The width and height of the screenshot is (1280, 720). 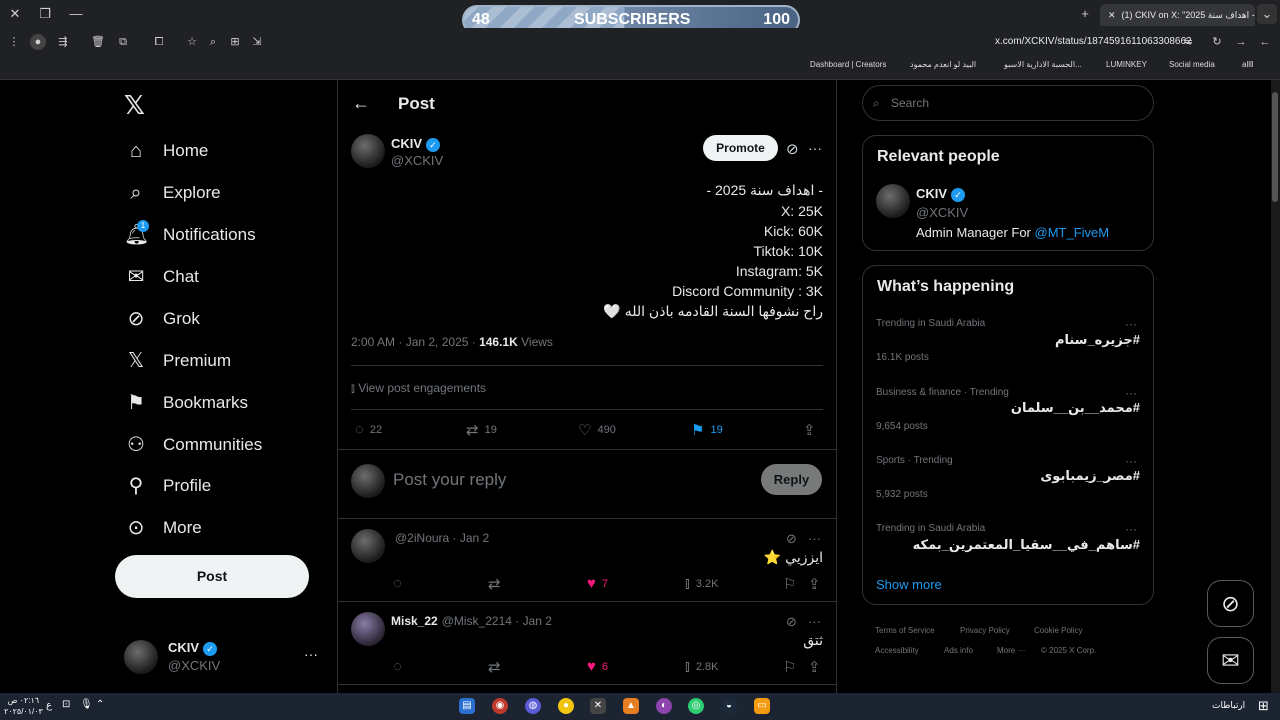 I want to click on back-arrow-icon: ←, so click(x=361, y=103).